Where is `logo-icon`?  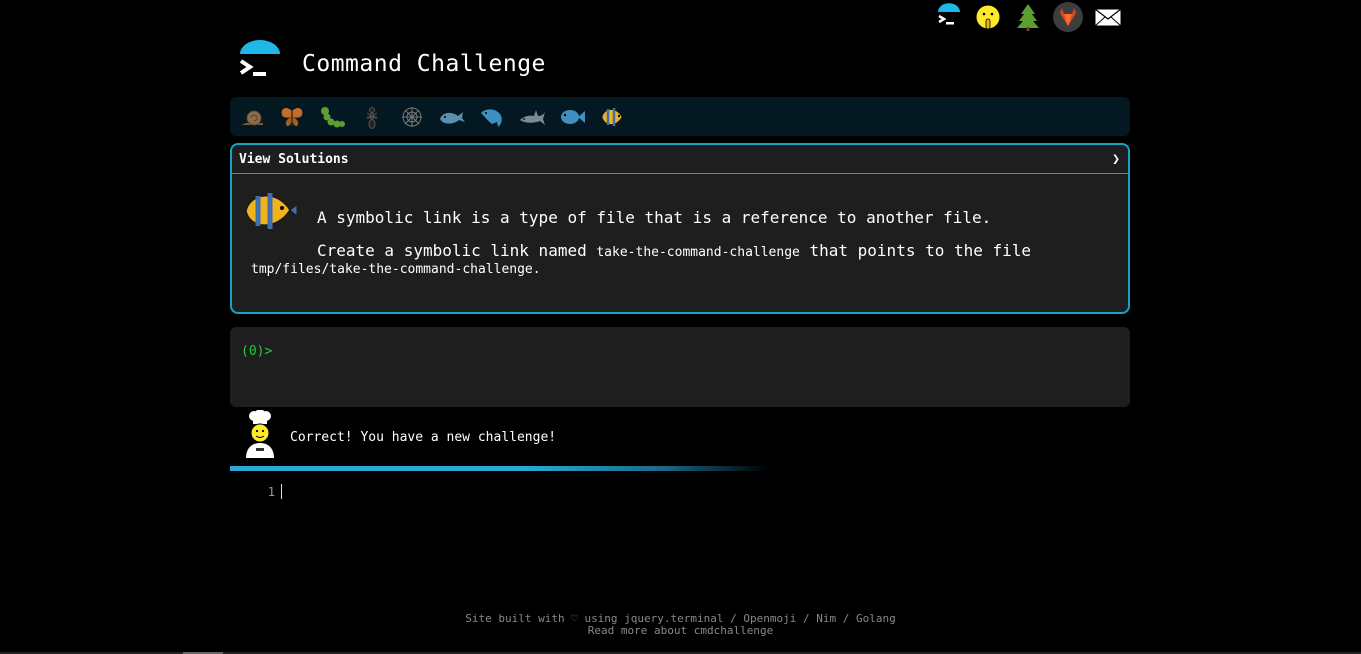
logo-icon is located at coordinates (260, 64).